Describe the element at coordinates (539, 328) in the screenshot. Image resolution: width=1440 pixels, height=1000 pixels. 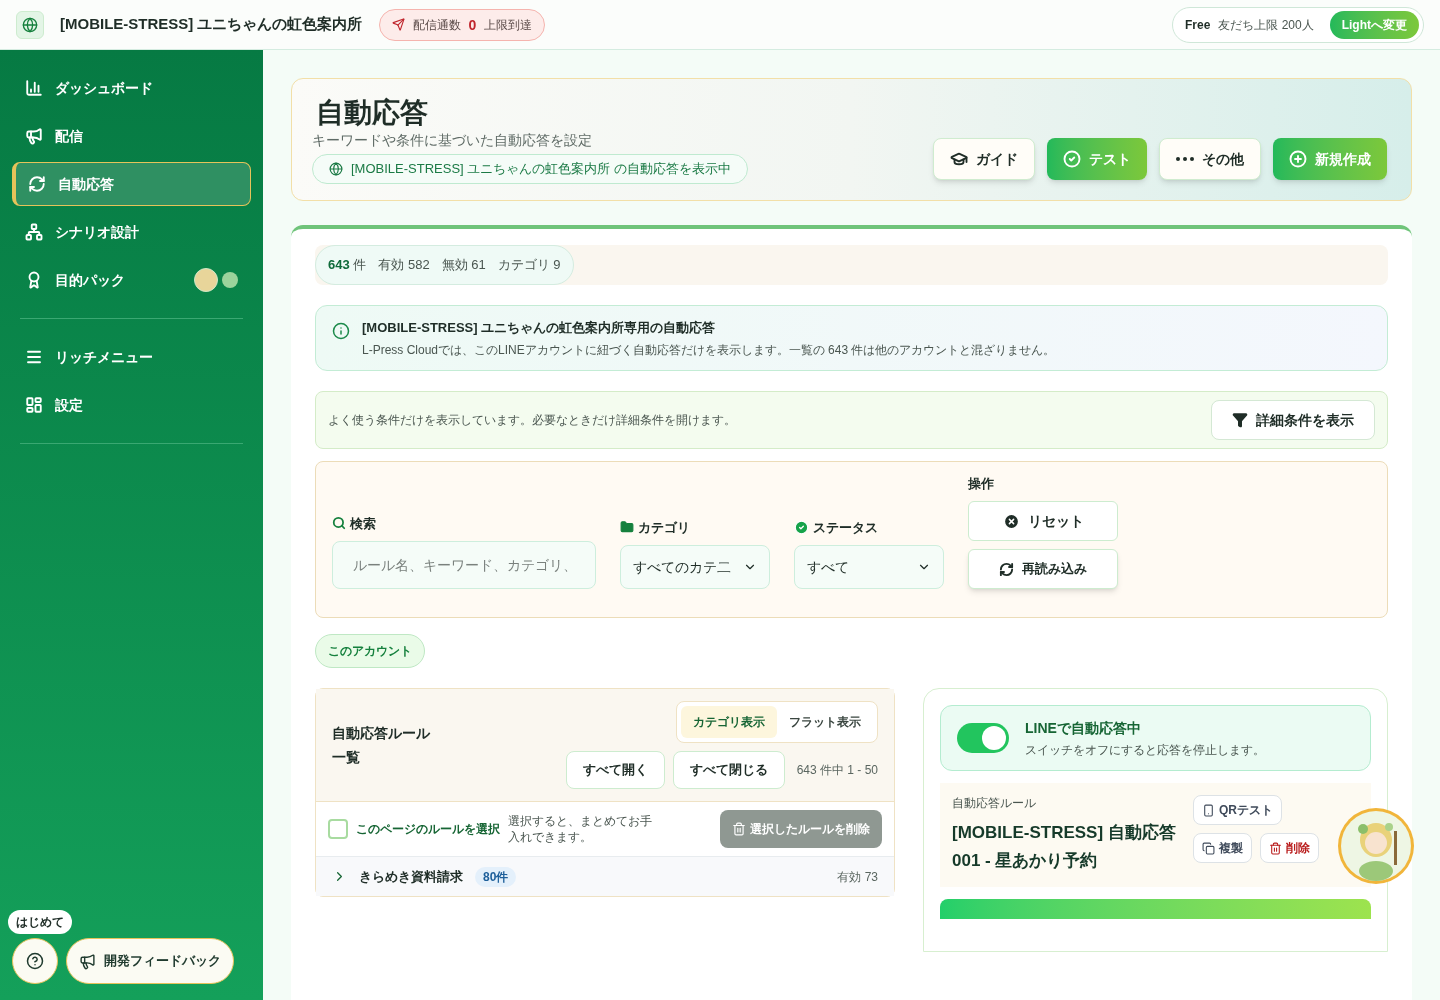
I see `notice-title: [MOBILE-STRESS] ユニちゃんの虹色案内所専用の自動応答` at that location.